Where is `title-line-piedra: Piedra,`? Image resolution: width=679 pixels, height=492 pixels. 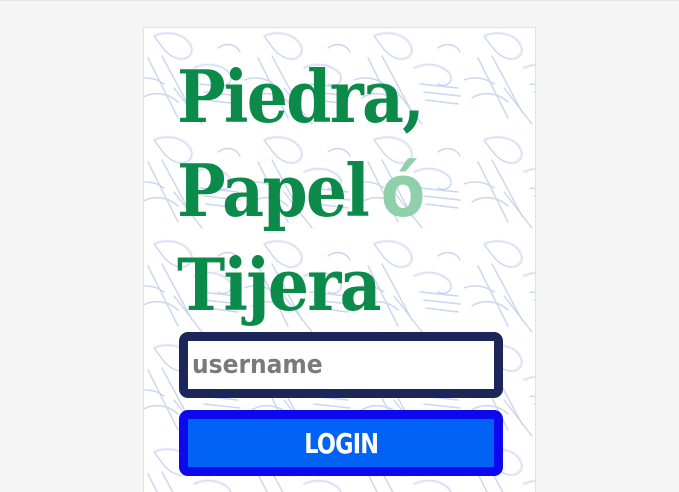 title-line-piedra: Piedra, is located at coordinates (301, 96).